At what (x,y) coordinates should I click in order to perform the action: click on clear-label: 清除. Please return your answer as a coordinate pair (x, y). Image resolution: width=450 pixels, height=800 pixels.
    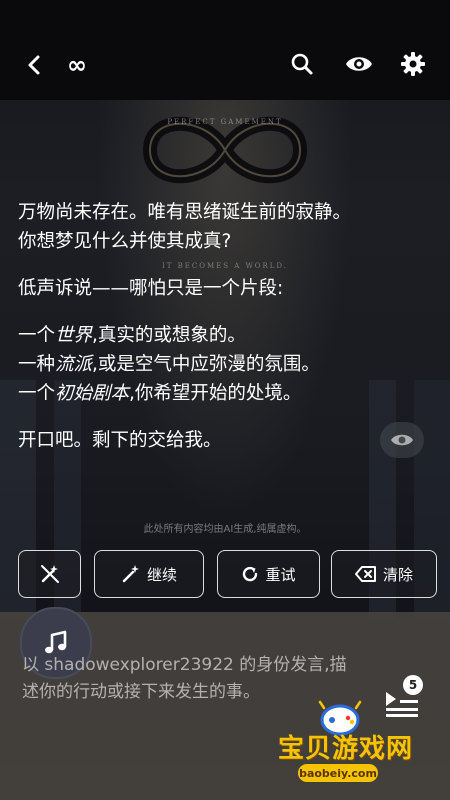
    Looking at the image, I should click on (397, 574).